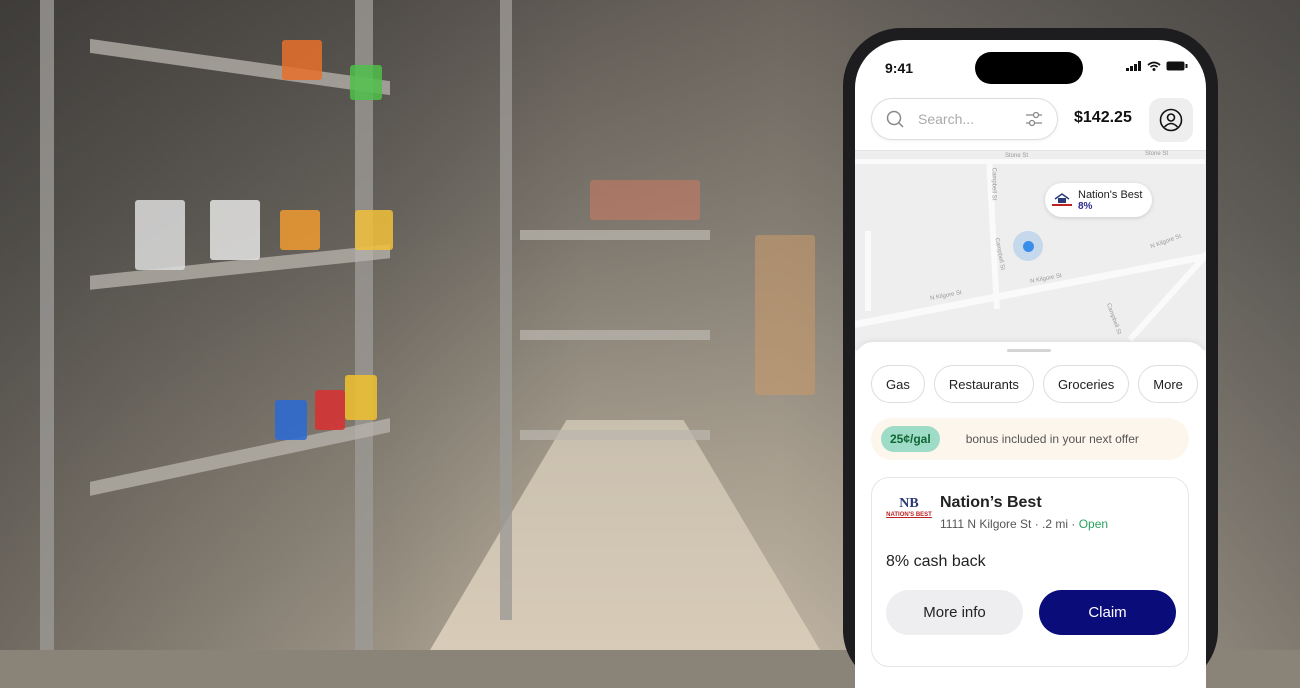 The width and height of the screenshot is (1300, 688). What do you see at coordinates (1166, 242) in the screenshot?
I see `street-label: N Kilgore St` at bounding box center [1166, 242].